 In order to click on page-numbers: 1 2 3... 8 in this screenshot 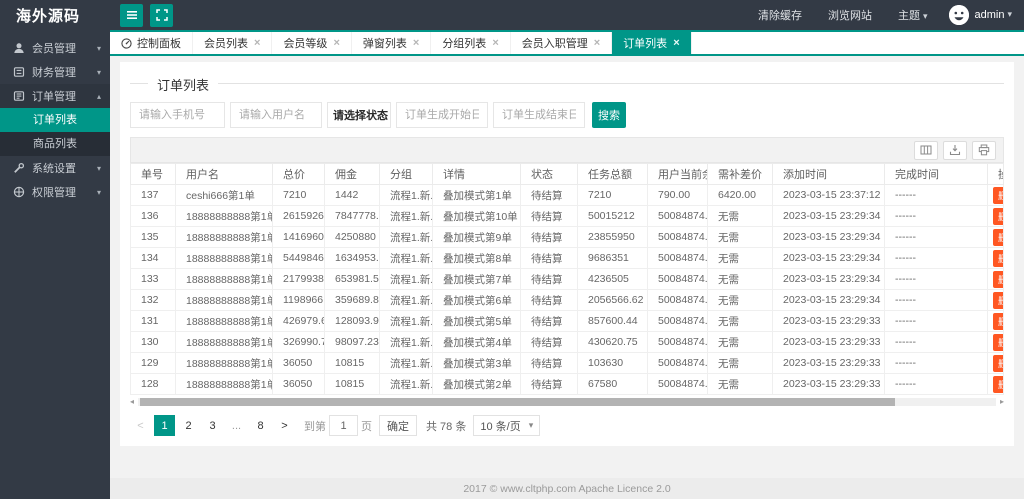, I will do `click(212, 425)`.